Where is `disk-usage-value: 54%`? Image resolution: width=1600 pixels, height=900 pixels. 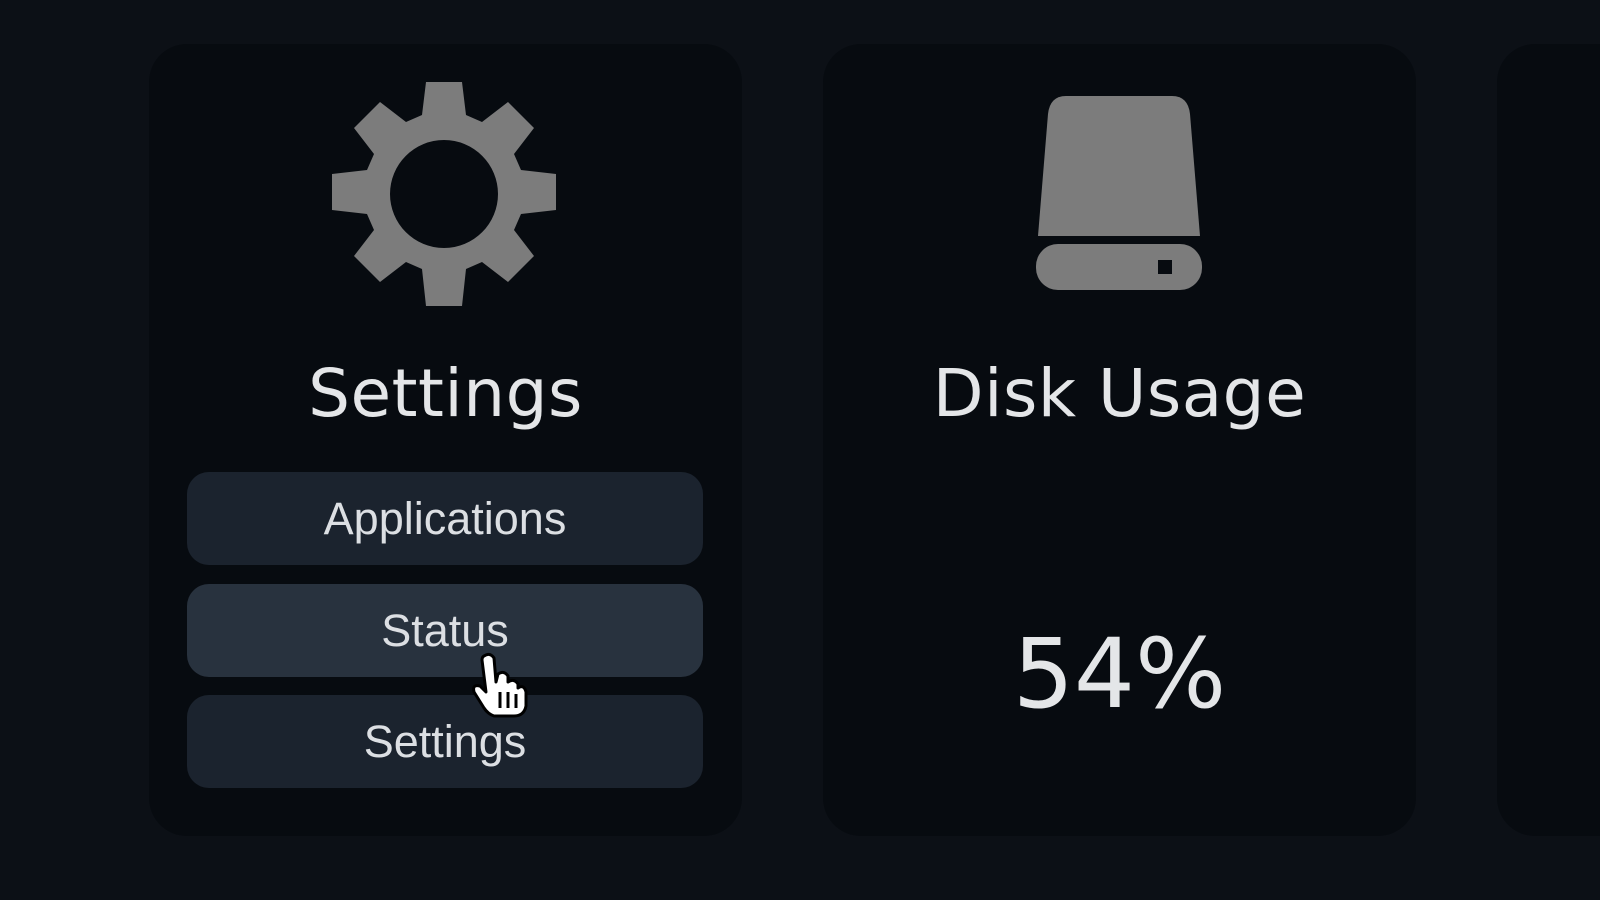
disk-usage-value: 54% is located at coordinates (1119, 674).